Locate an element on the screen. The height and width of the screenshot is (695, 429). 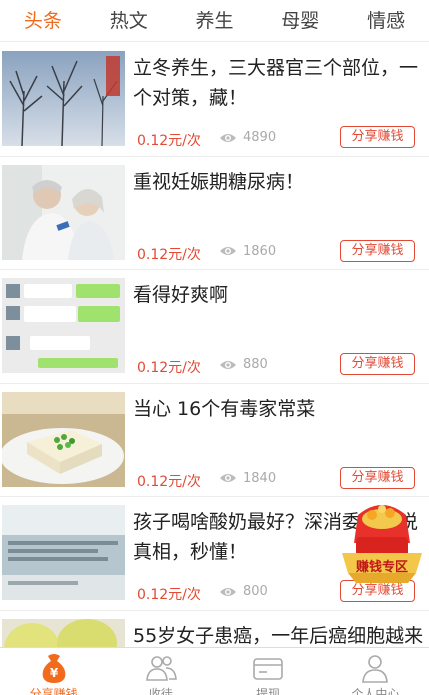
view-count: 880 is located at coordinates (243, 364).